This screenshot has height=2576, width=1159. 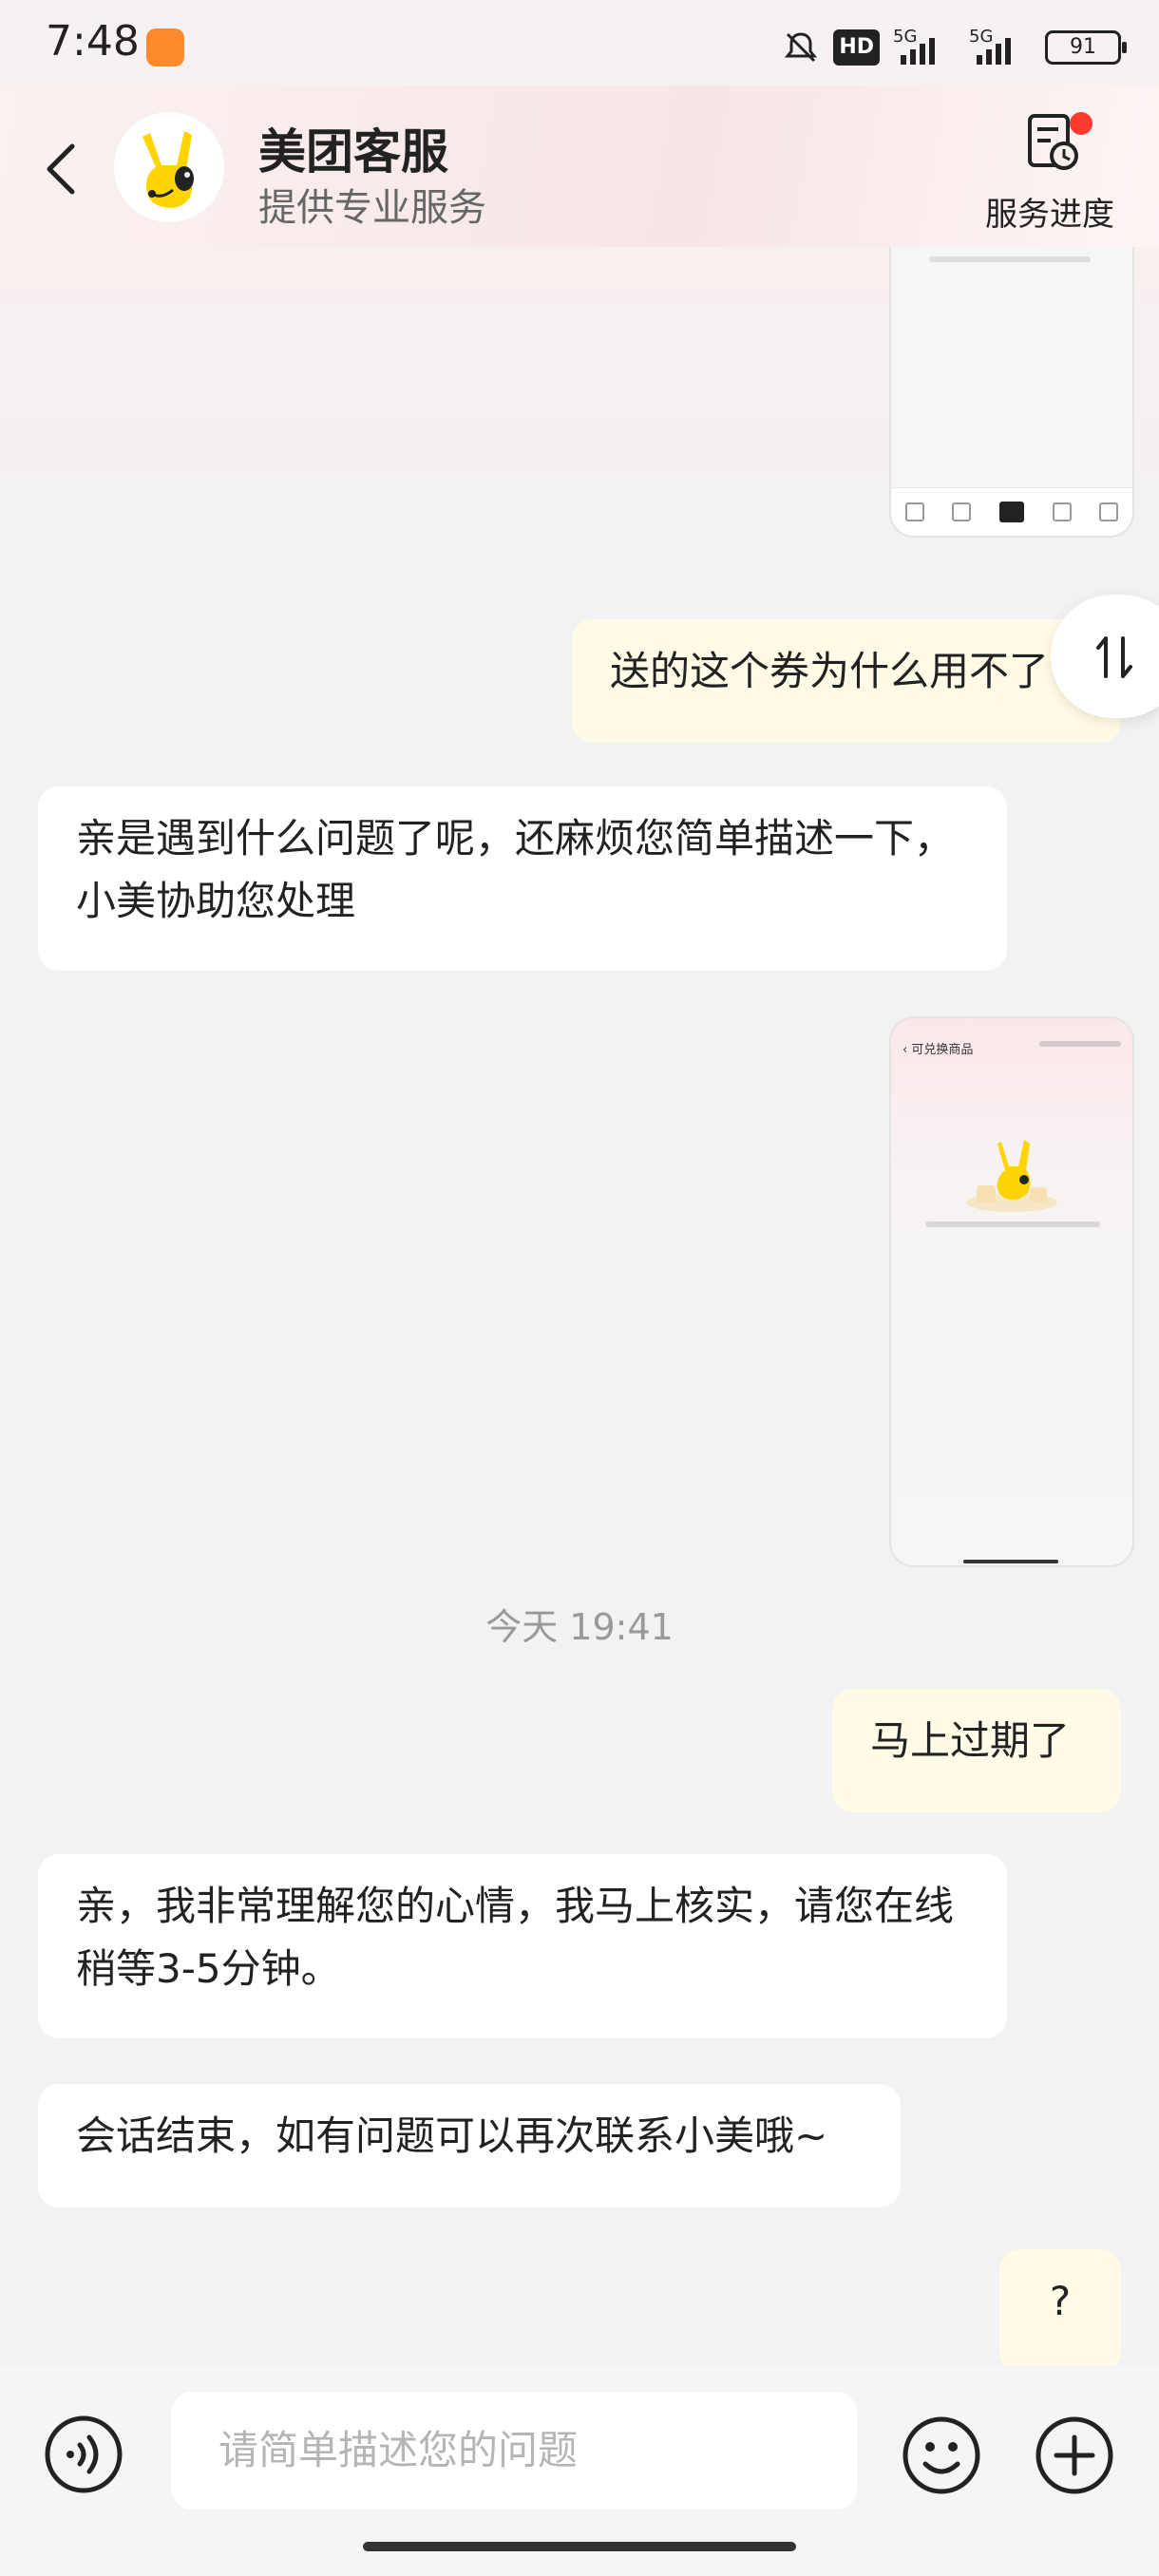 I want to click on home-indicator, so click(x=579, y=2546).